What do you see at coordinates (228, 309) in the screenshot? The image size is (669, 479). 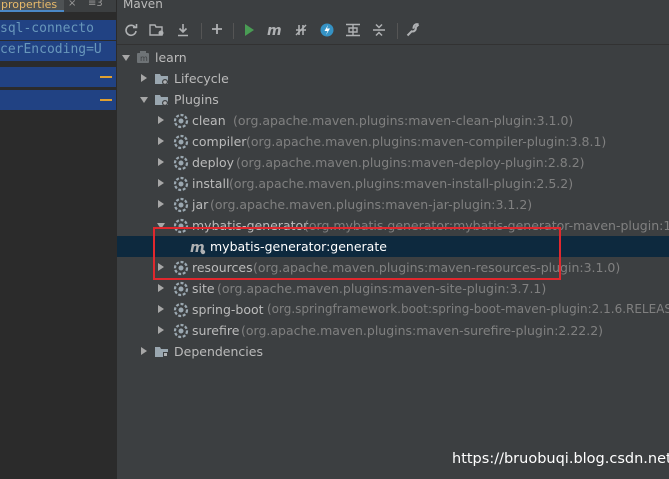 I see `plugin-name: spring-boot` at bounding box center [228, 309].